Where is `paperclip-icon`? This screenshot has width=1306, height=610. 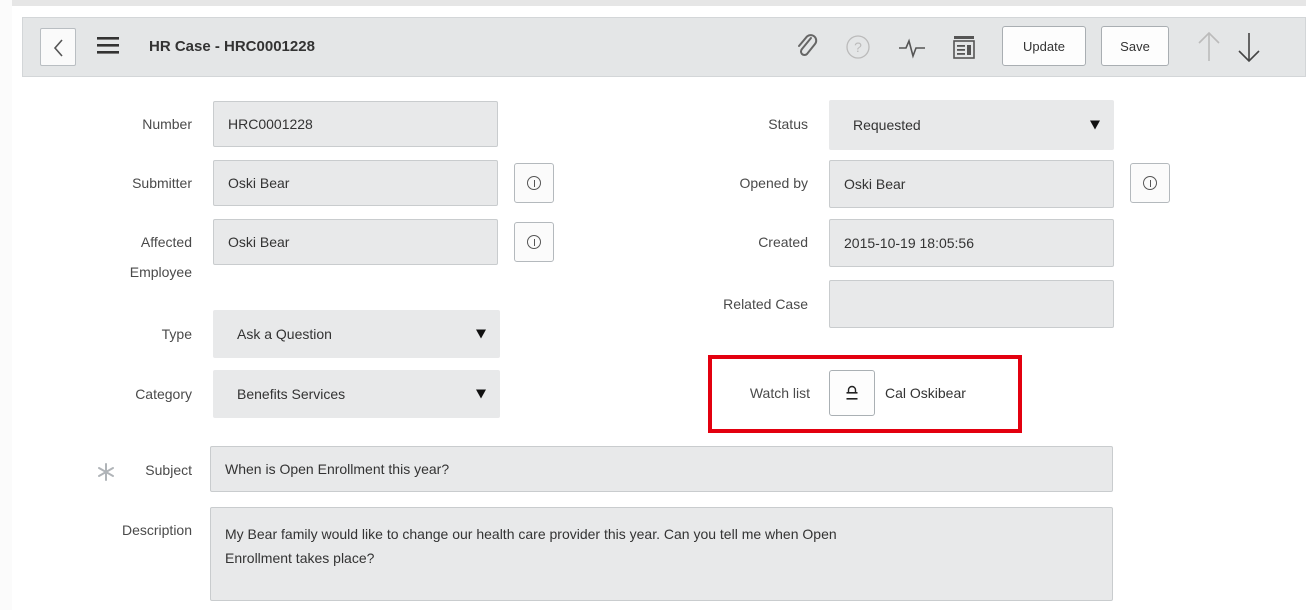 paperclip-icon is located at coordinates (807, 47).